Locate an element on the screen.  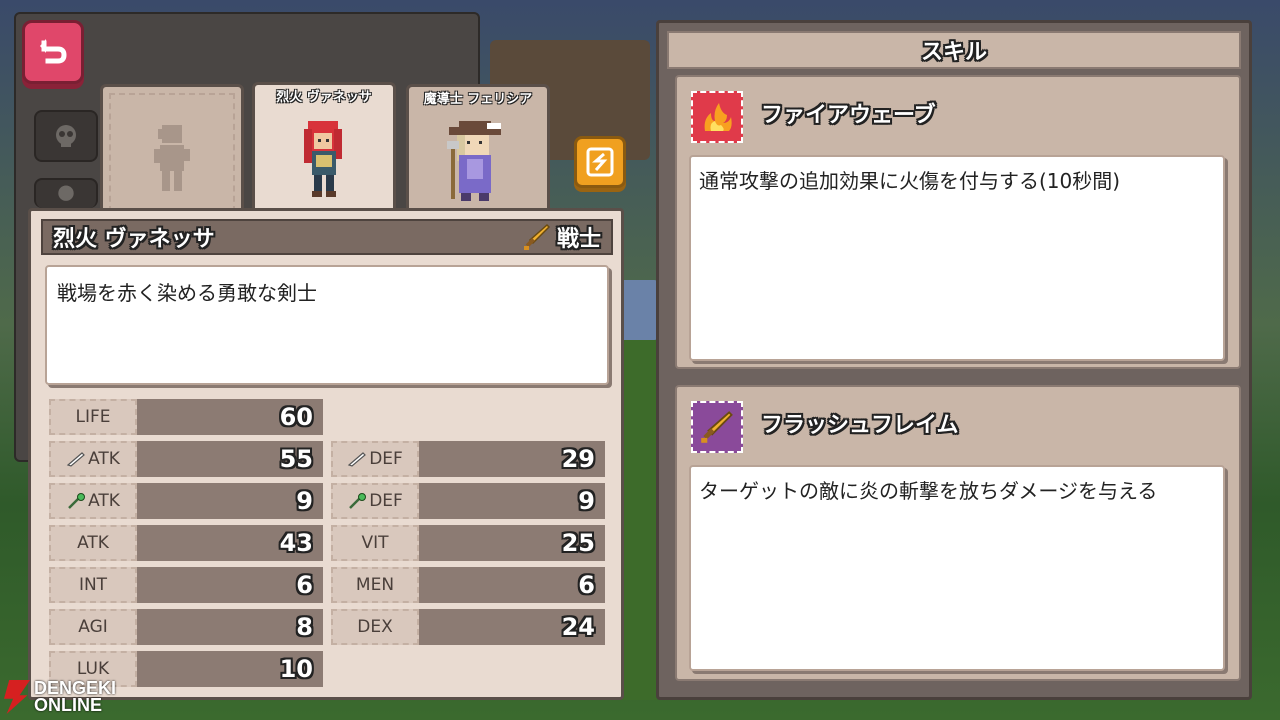
stat-label: MEN is located at coordinates (375, 585).